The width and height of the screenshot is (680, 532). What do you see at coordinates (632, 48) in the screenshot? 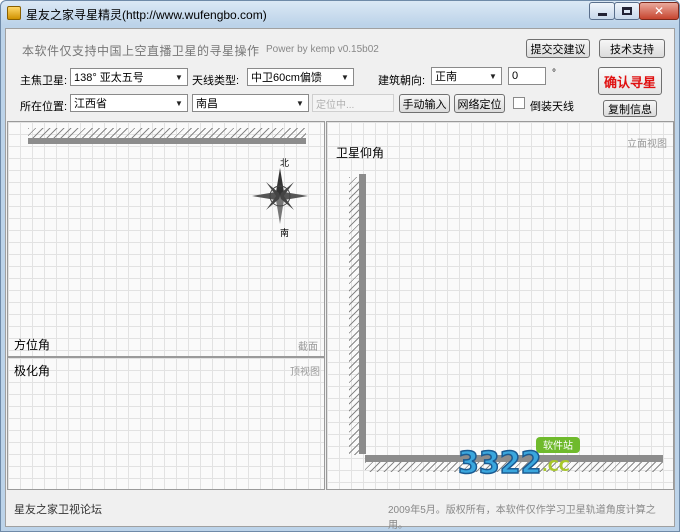
I see `support-button: 技术支持` at bounding box center [632, 48].